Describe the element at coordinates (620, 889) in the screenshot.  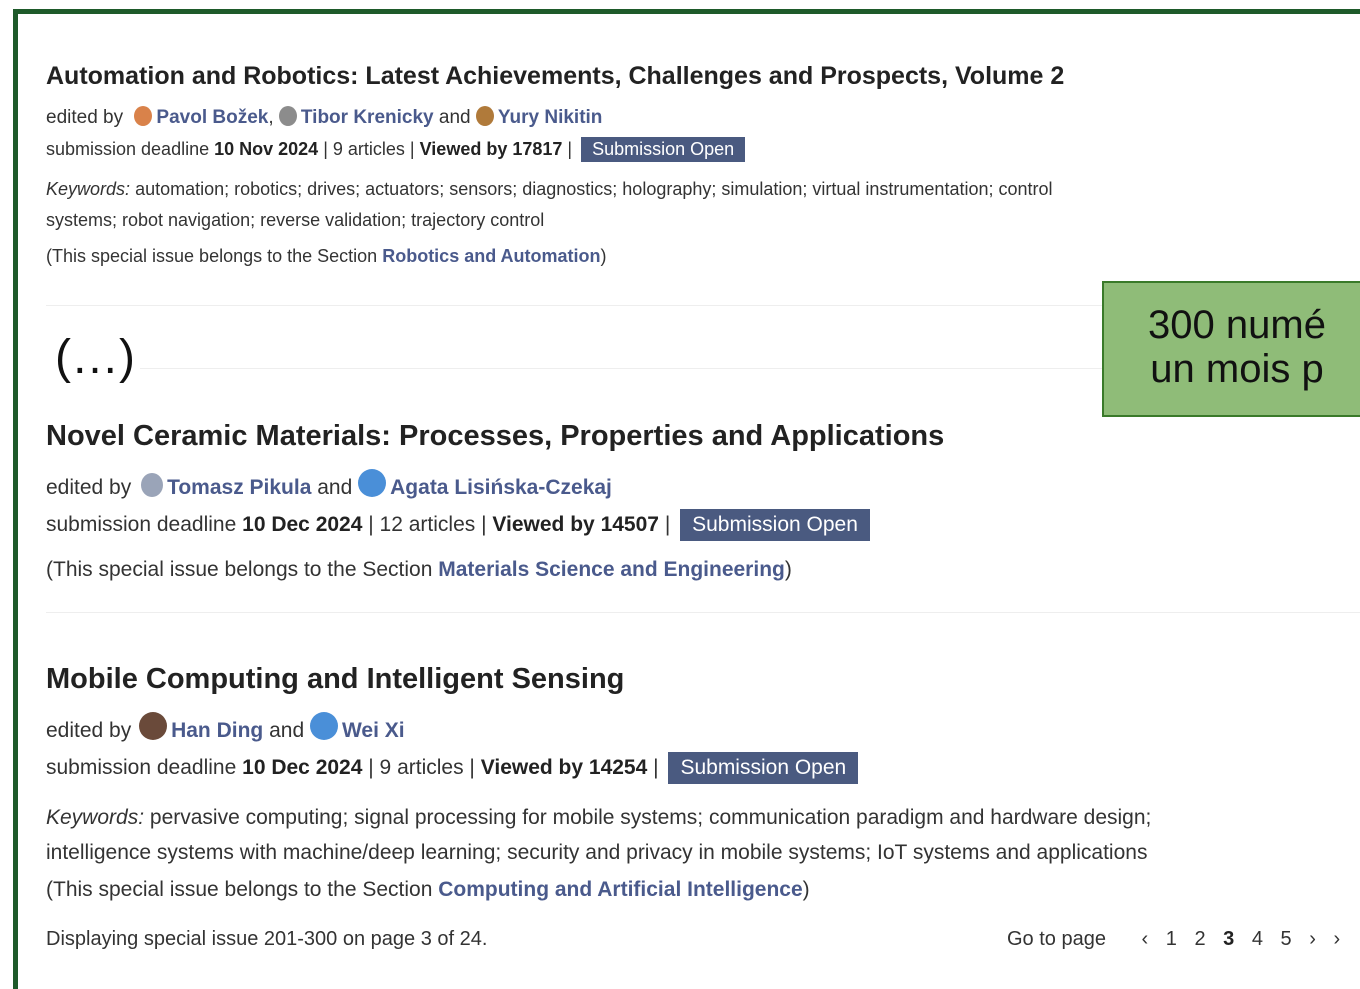
I see `section-link: Computing and Artificial Intelligence` at that location.